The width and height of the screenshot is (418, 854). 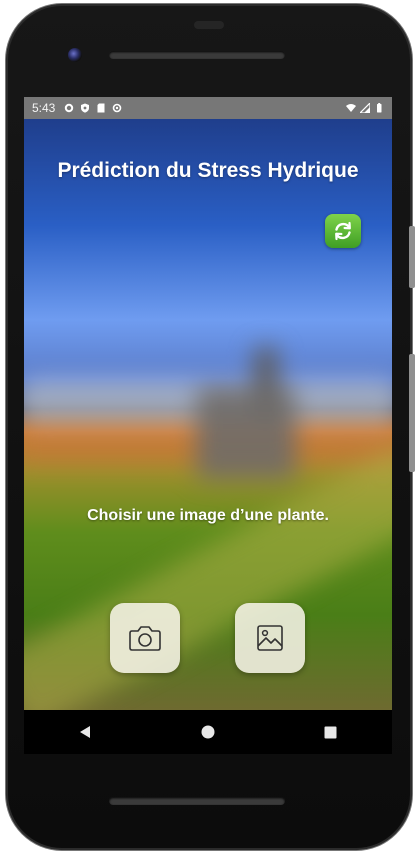 I want to click on recents-button, so click(x=331, y=732).